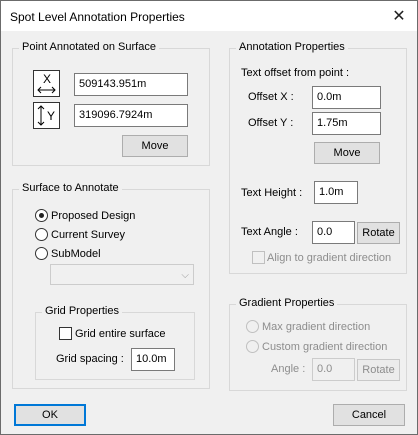 The image size is (418, 435). Describe the element at coordinates (90, 359) in the screenshot. I see `grid-spacing-label: Grid spacing :` at that location.